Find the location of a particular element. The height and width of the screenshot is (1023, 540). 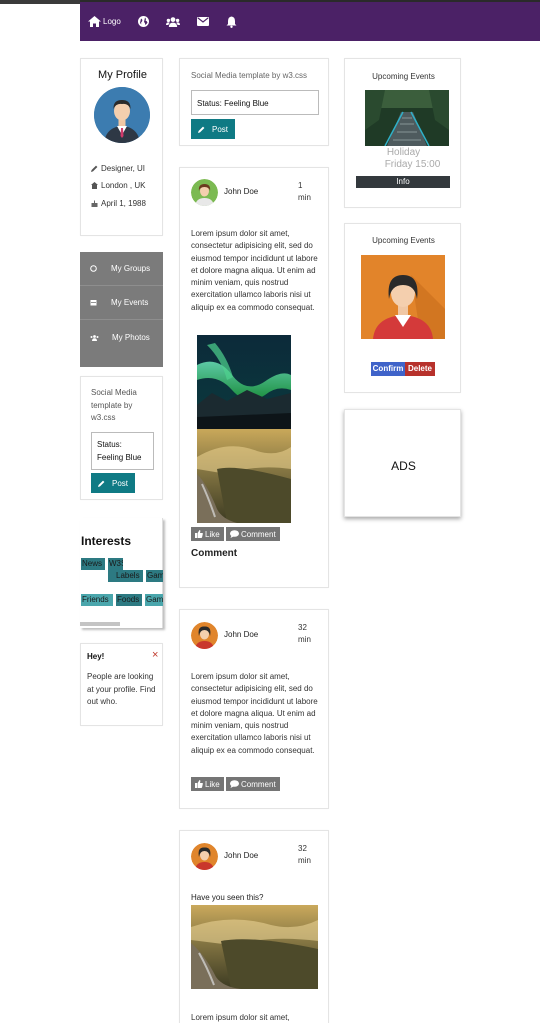

event-image-bridge is located at coordinates (407, 118).